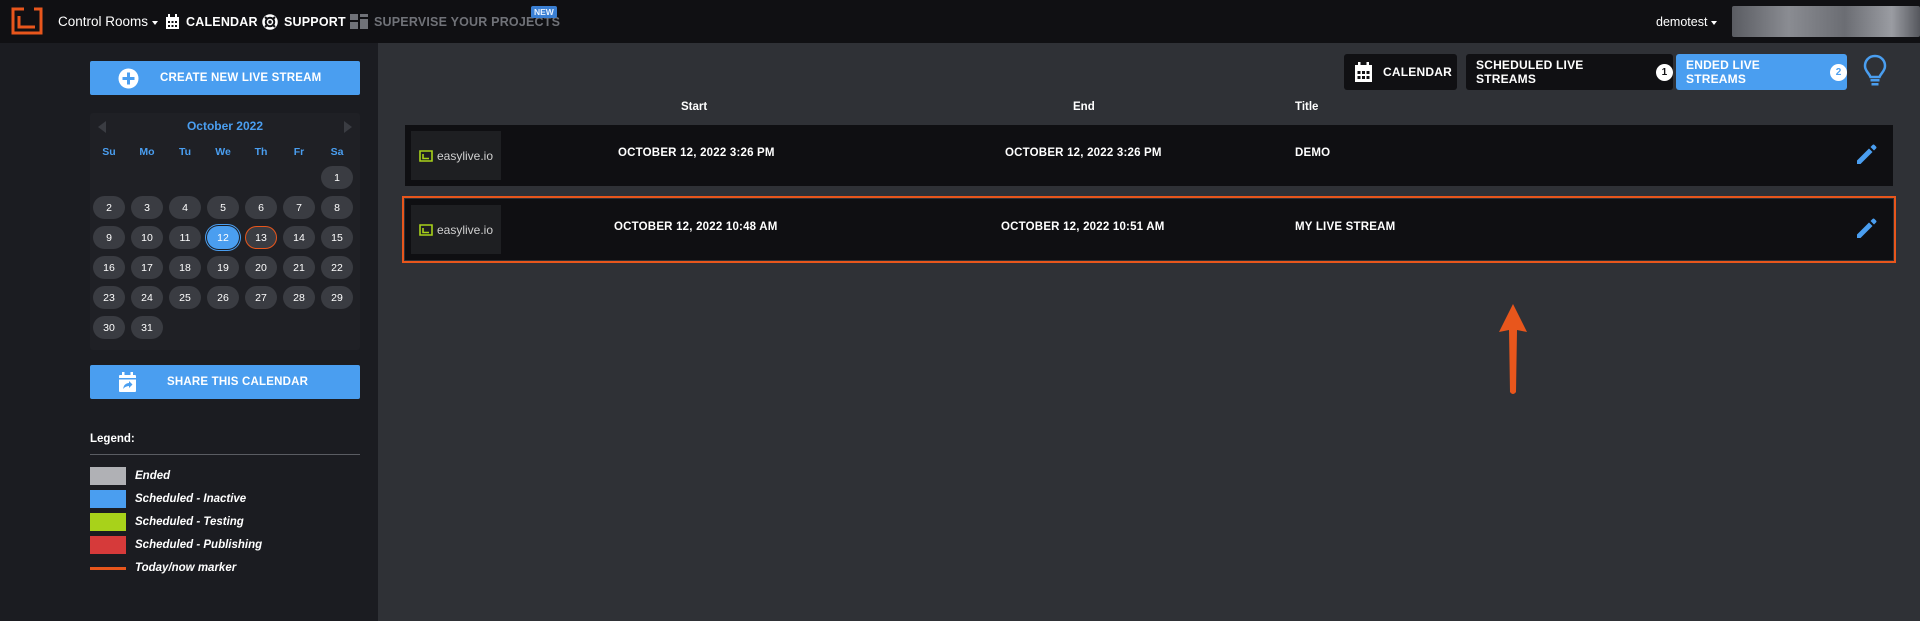 The height and width of the screenshot is (621, 1920). What do you see at coordinates (261, 297) in the screenshot?
I see `calendar-day: 27` at bounding box center [261, 297].